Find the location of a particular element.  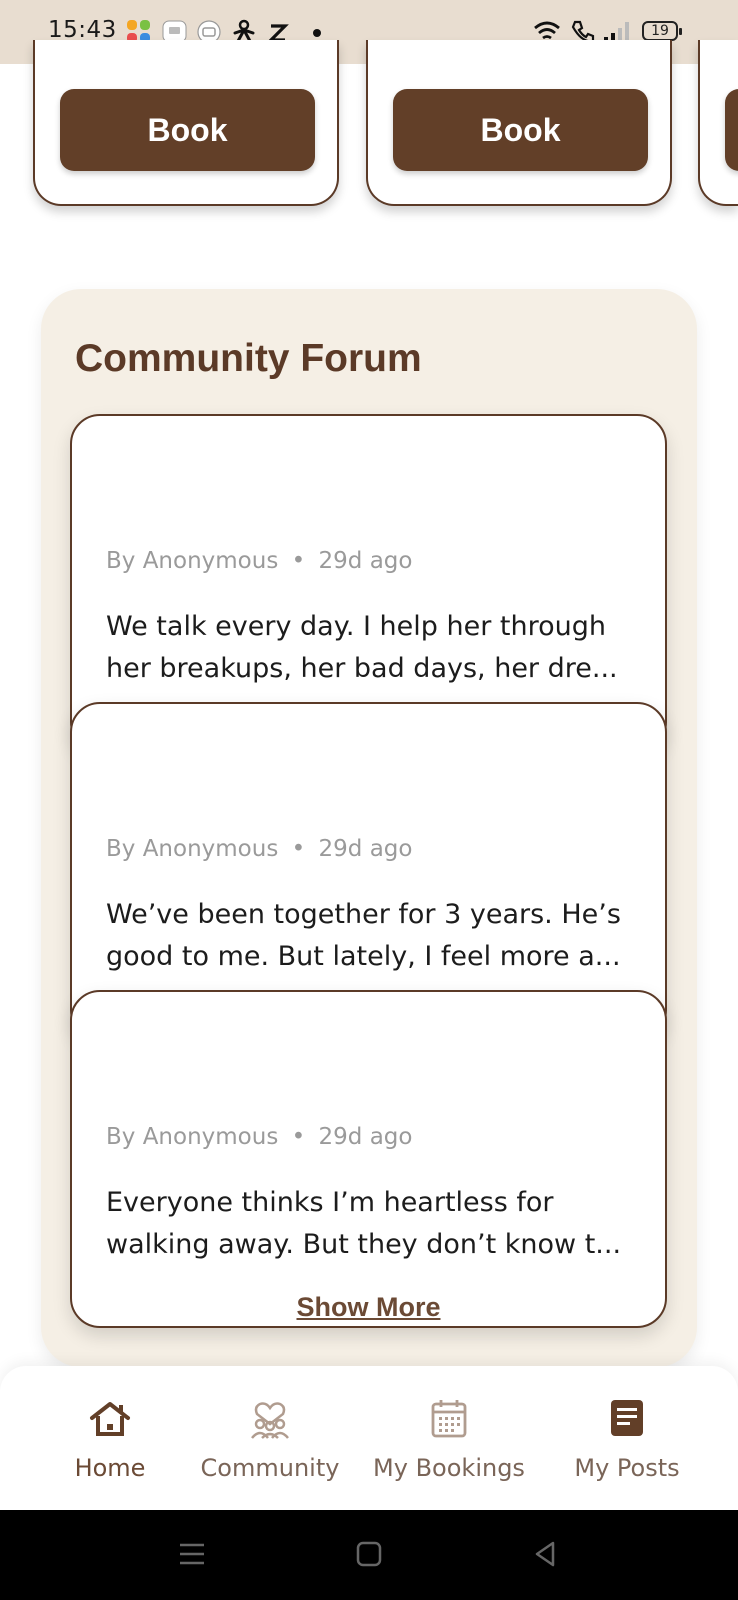

home-icon is located at coordinates (110, 1419).